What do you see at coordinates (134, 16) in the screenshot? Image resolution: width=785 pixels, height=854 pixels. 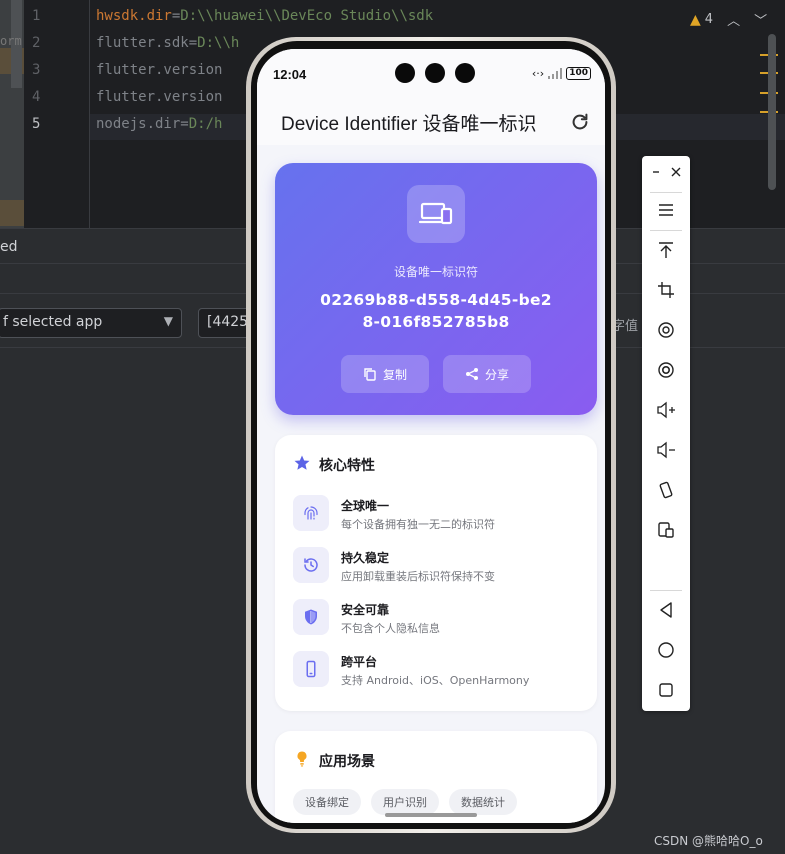 I see `code-key: hwsdk.dir` at bounding box center [134, 16].